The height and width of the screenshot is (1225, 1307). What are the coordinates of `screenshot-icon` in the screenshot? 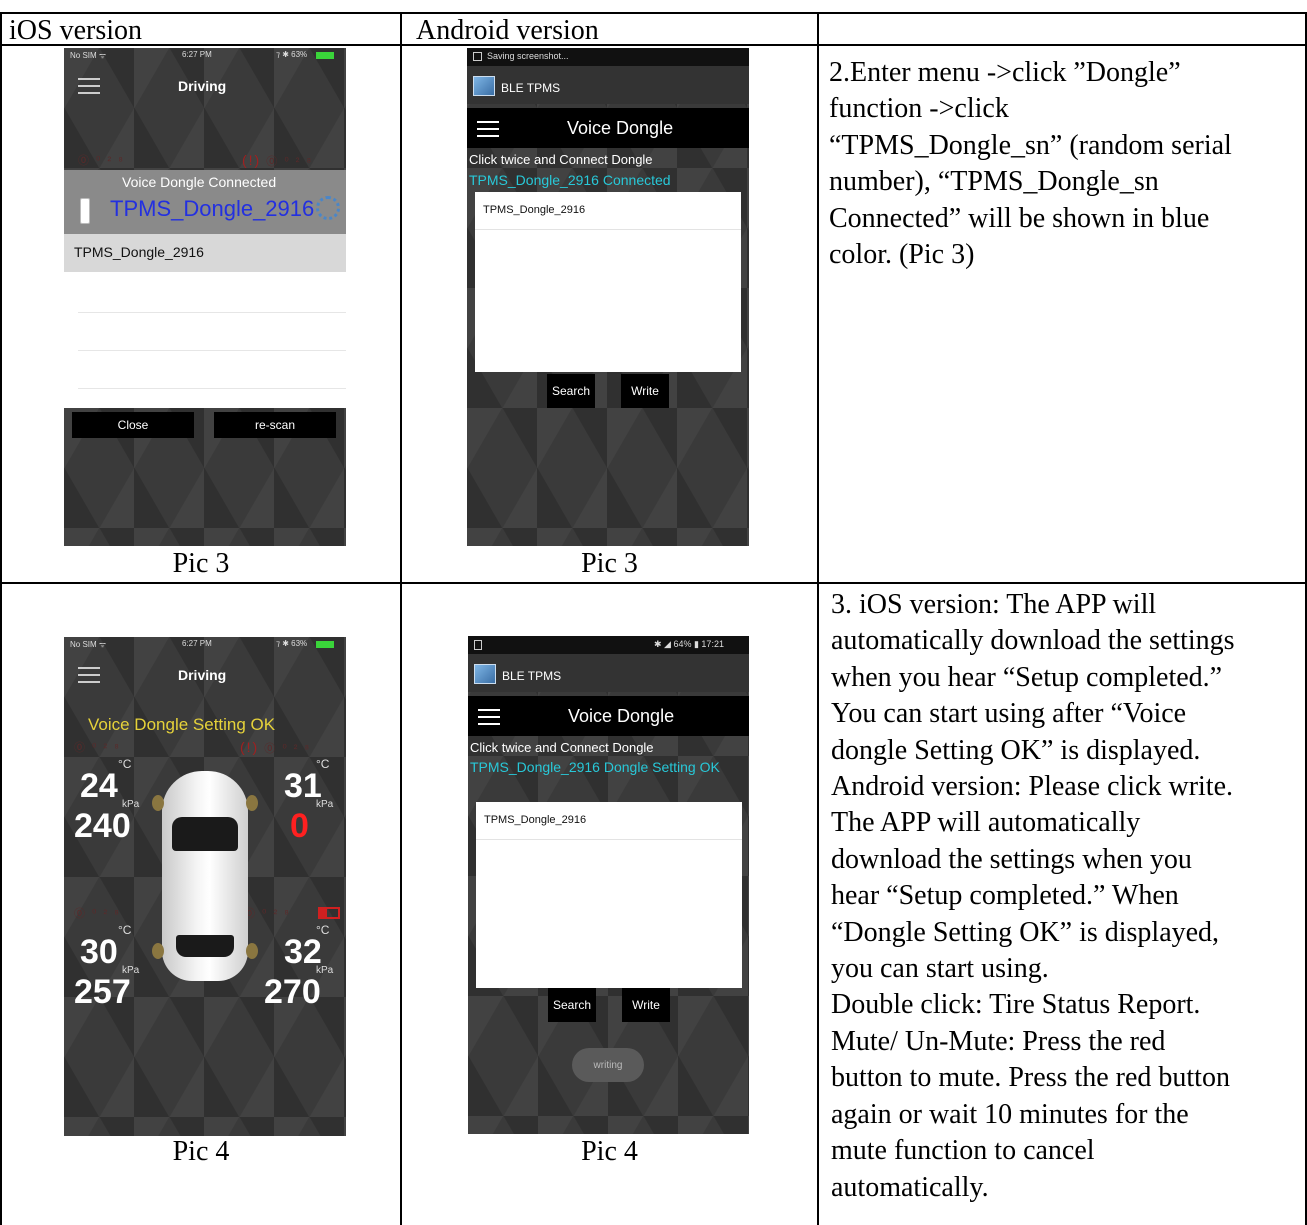 It's located at (477, 56).